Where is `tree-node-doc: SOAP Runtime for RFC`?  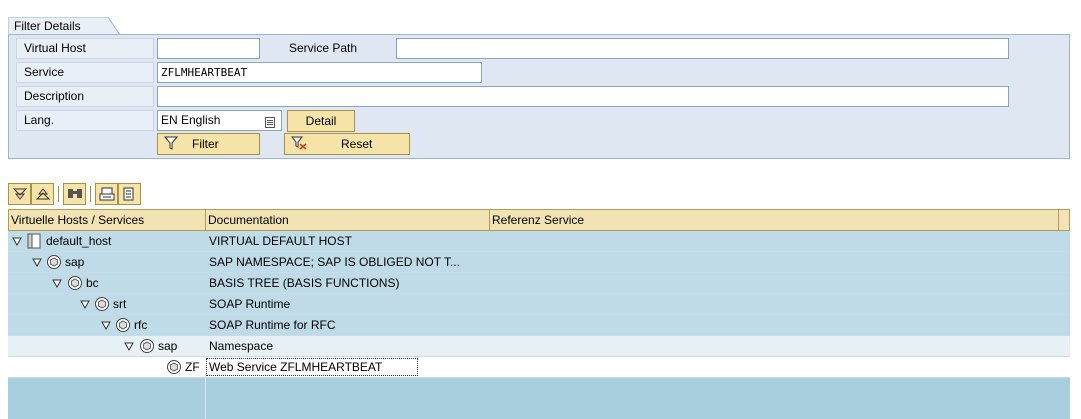 tree-node-doc: SOAP Runtime for RFC is located at coordinates (272, 325).